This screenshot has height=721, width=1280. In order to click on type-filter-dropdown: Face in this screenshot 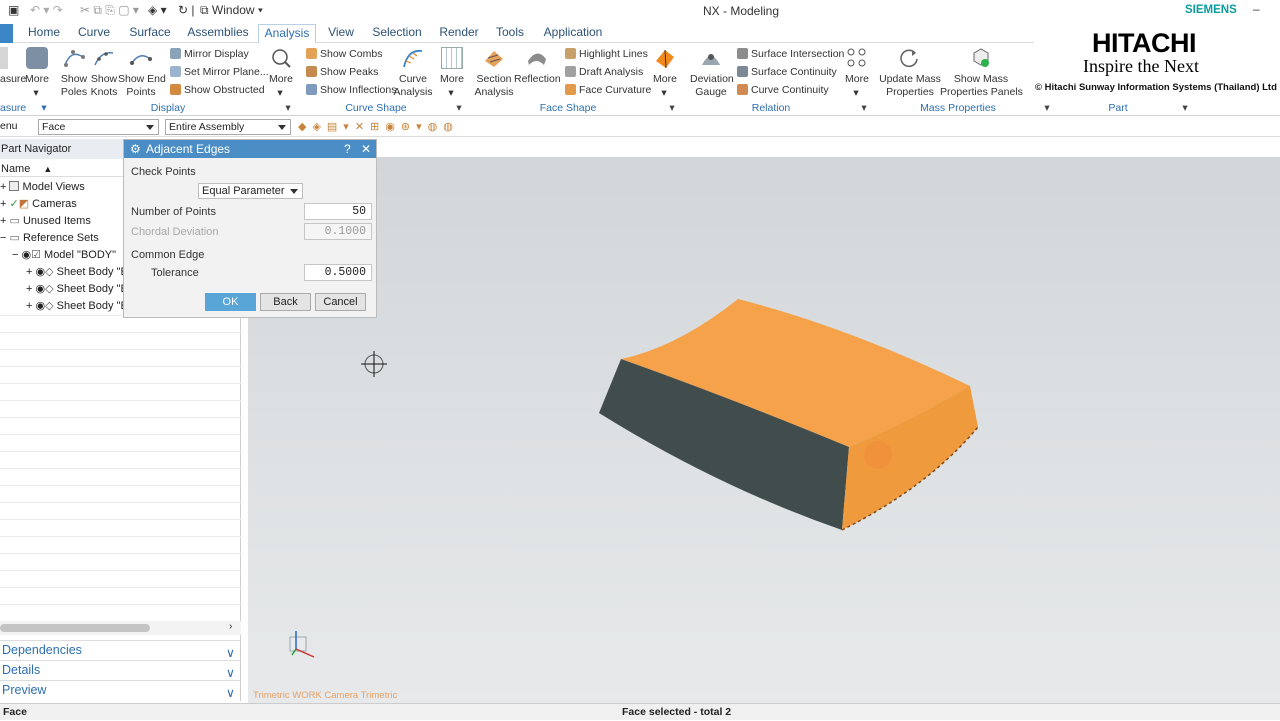, I will do `click(98, 127)`.